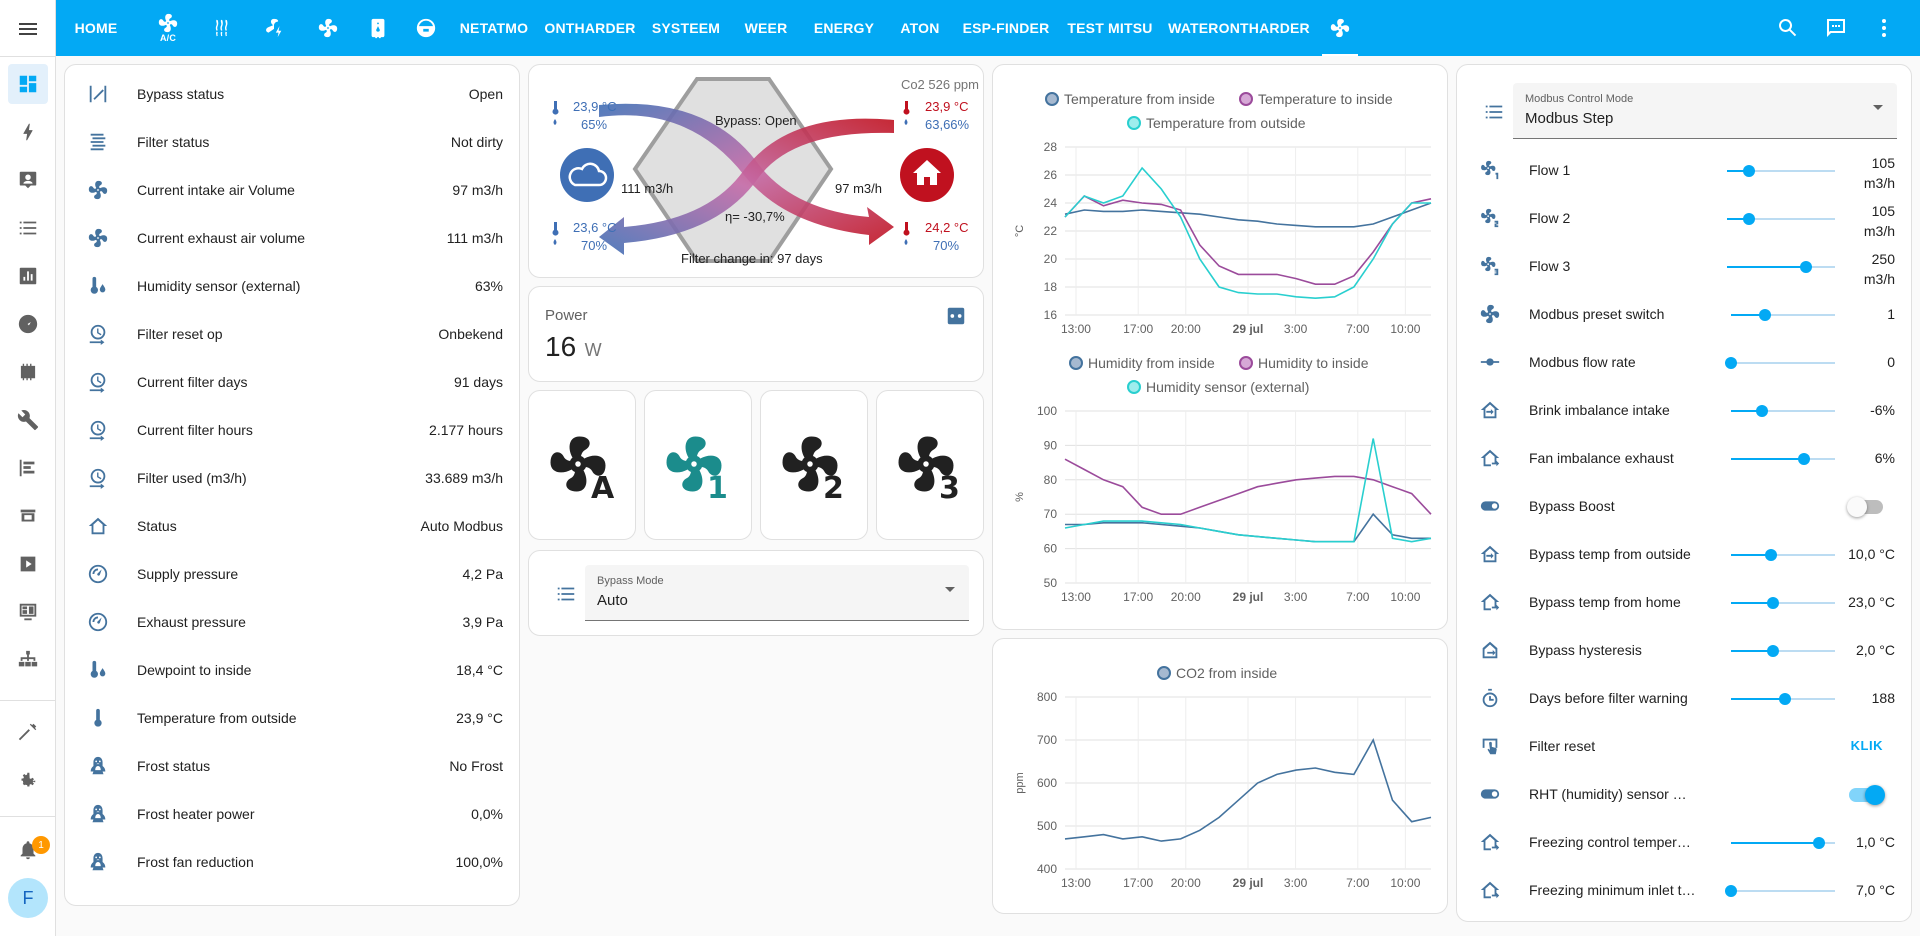 This screenshot has height=936, width=1920. I want to click on tab-systeem: SYSTEEM, so click(686, 28).